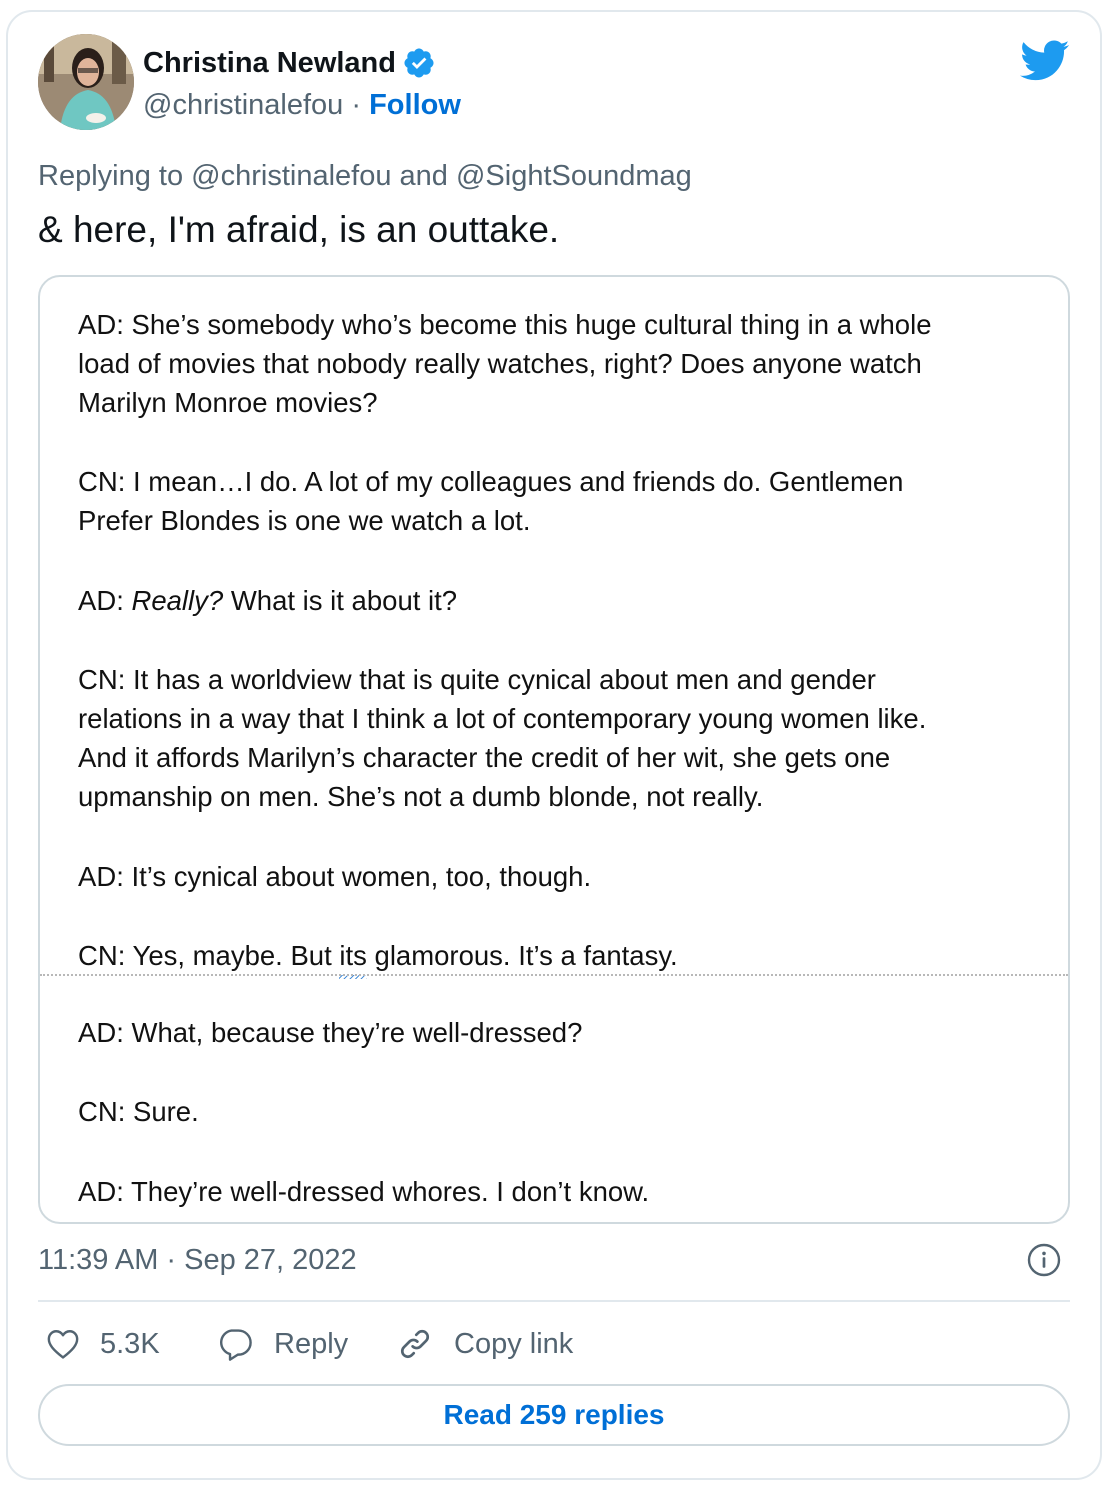  What do you see at coordinates (419, 63) in the screenshot?
I see `verified-badge-icon` at bounding box center [419, 63].